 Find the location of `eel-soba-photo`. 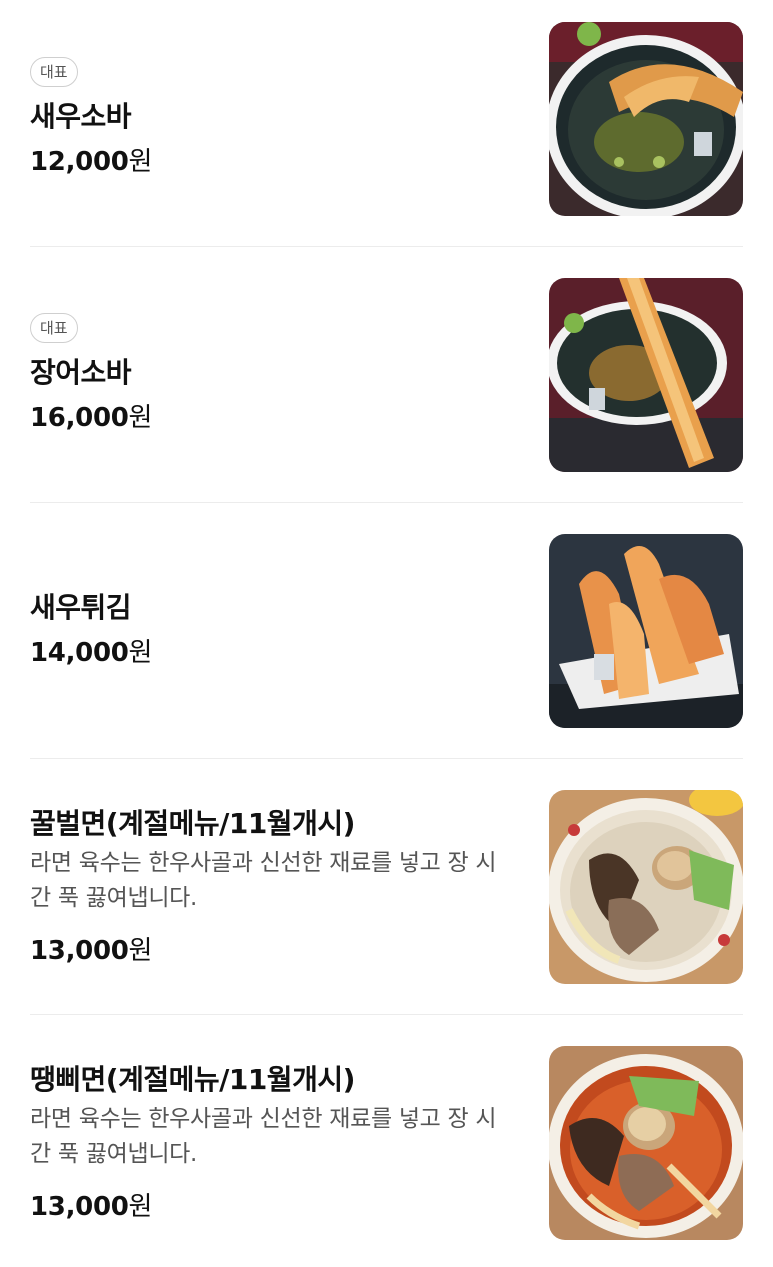

eel-soba-photo is located at coordinates (646, 375).